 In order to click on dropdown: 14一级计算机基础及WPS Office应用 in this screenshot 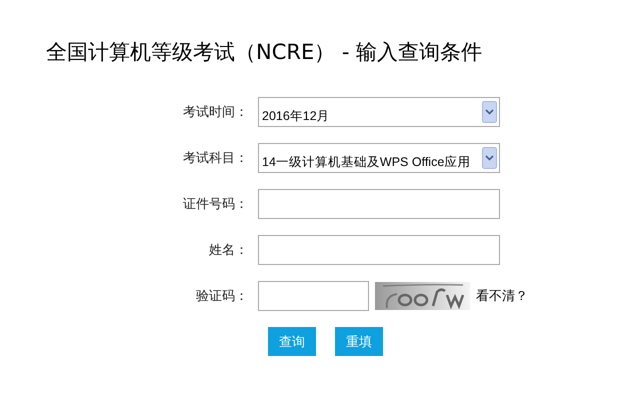, I will do `click(379, 158)`.